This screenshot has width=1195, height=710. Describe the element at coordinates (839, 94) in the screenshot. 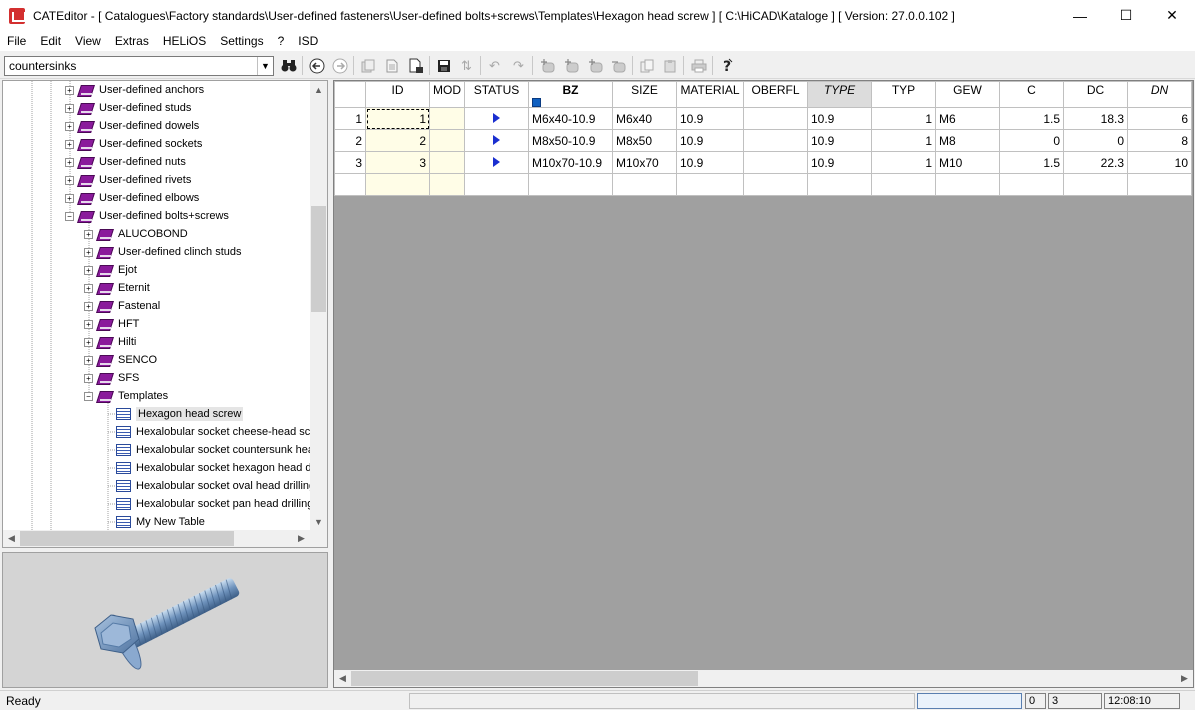

I see `column-header-type: TYPE` at that location.